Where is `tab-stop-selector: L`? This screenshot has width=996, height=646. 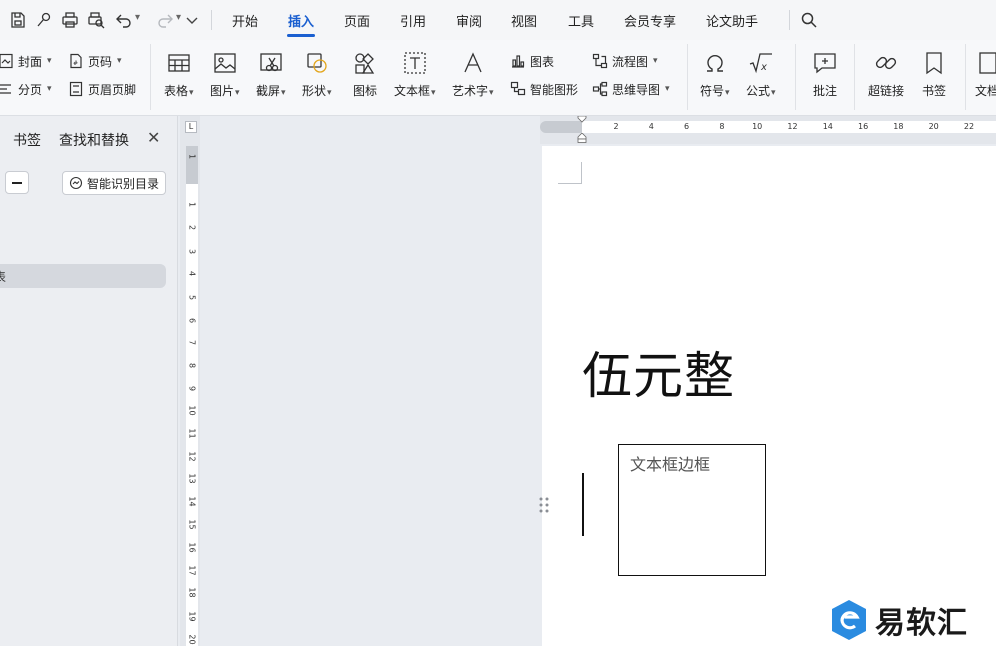 tab-stop-selector: L is located at coordinates (191, 127).